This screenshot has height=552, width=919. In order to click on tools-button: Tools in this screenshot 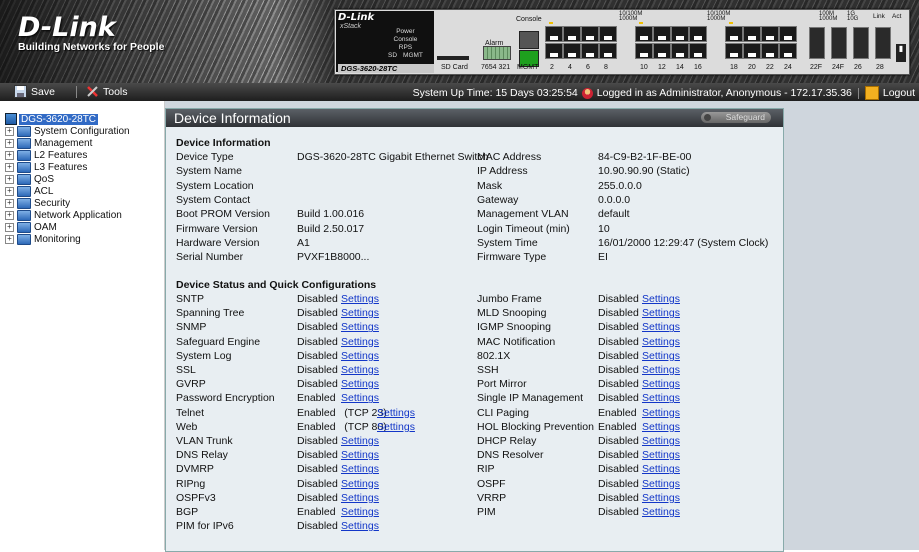, I will do `click(107, 91)`.